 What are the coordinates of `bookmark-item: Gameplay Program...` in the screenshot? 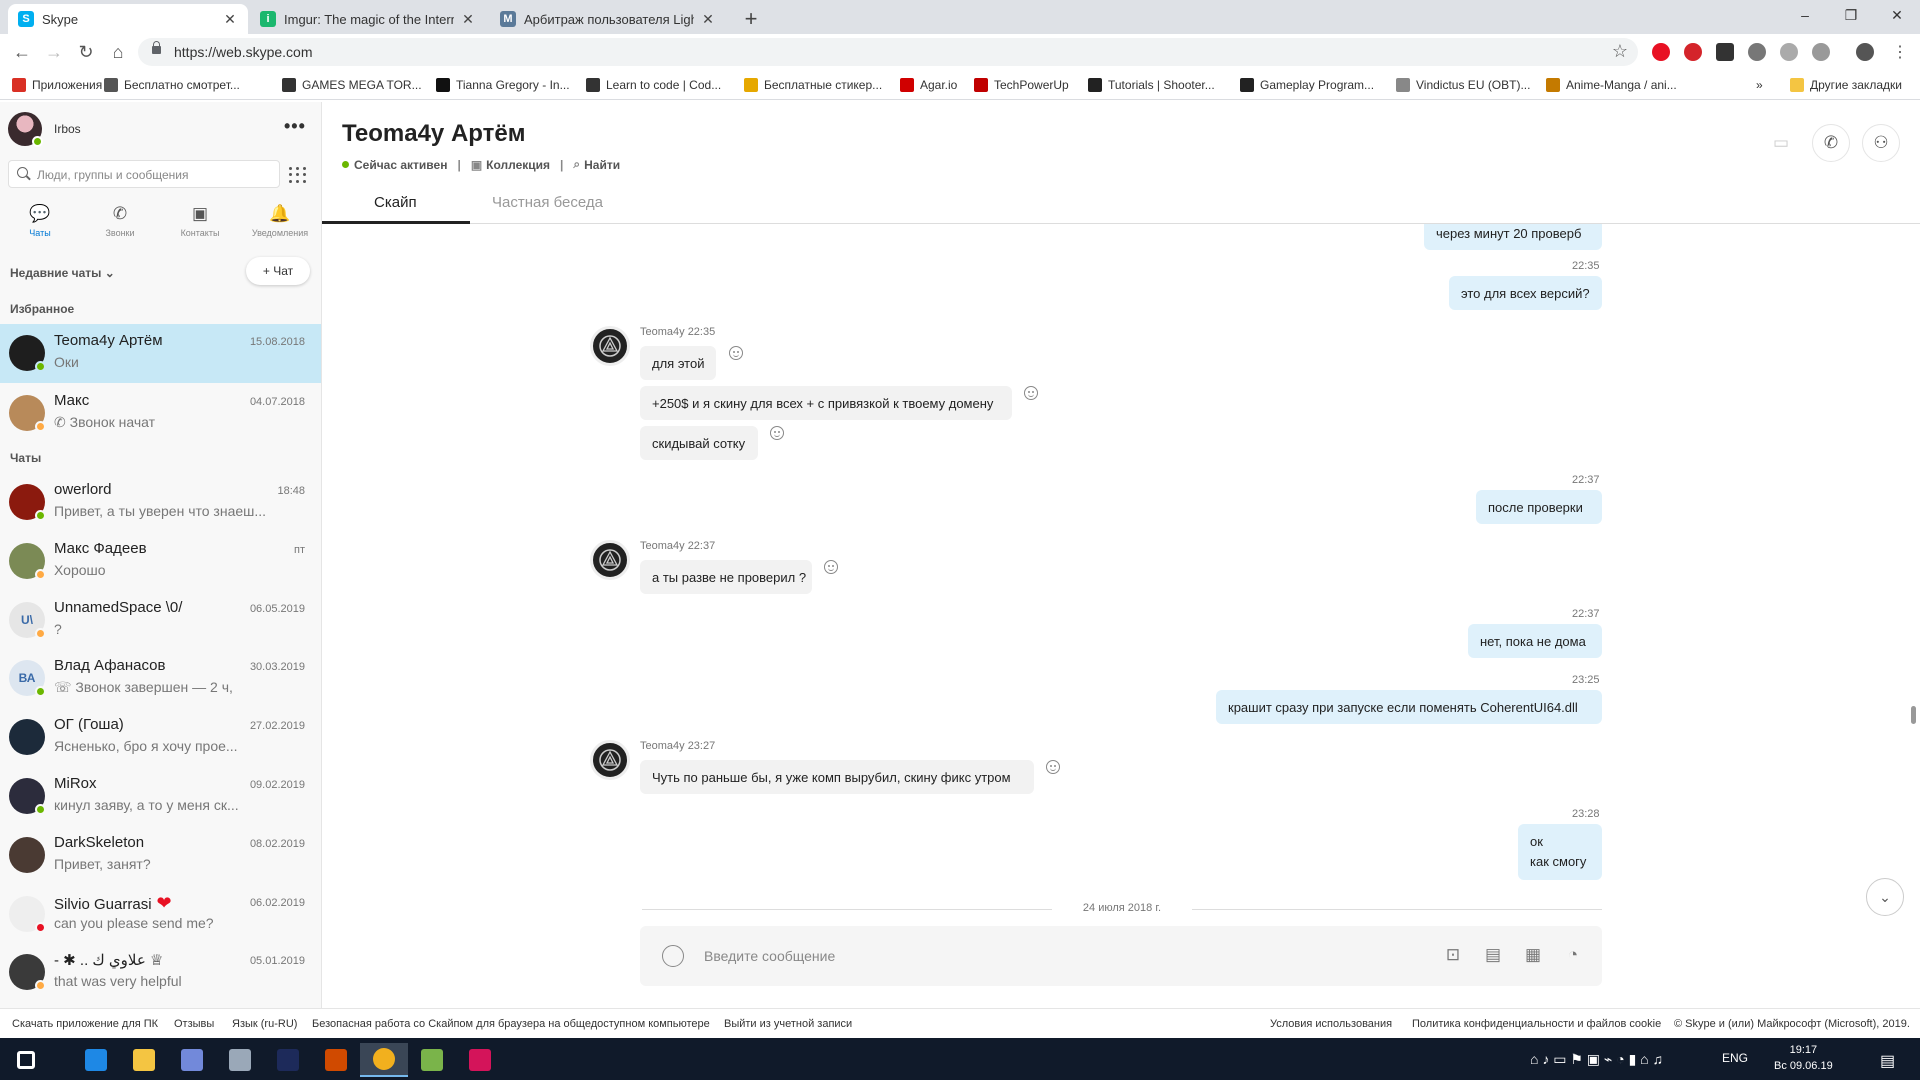 It's located at (1307, 85).